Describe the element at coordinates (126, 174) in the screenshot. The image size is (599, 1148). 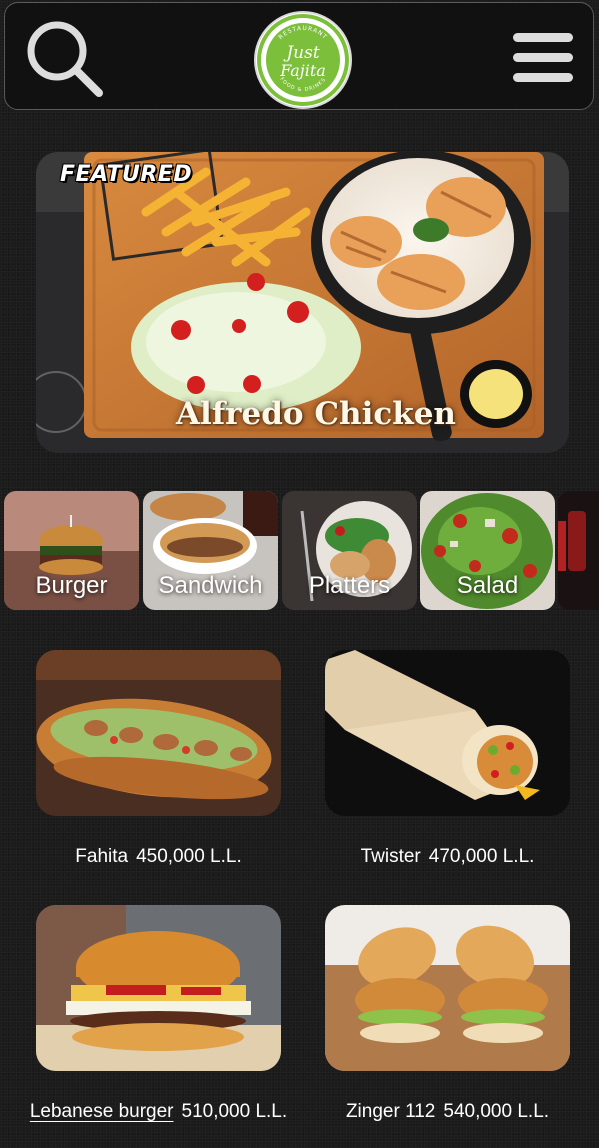
I see `featured-badge: FEATURED` at that location.